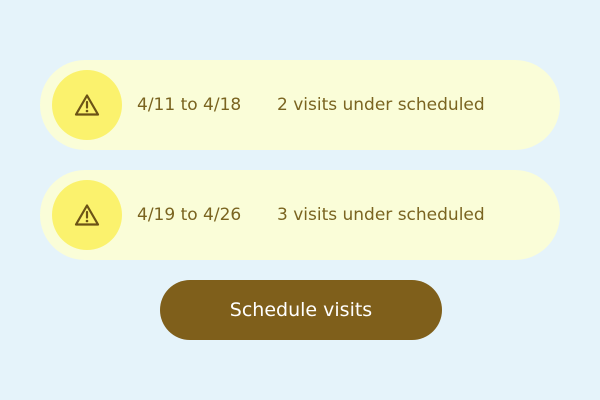 This screenshot has width=600, height=400. What do you see at coordinates (381, 215) in the screenshot?
I see `visit-status: 3 visits under scheduled` at bounding box center [381, 215].